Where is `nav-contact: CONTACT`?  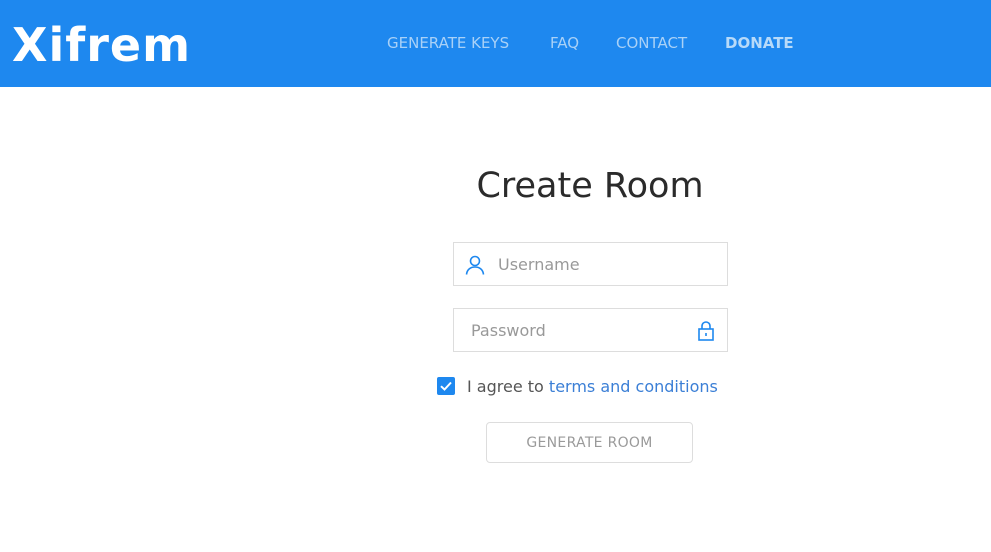 nav-contact: CONTACT is located at coordinates (651, 43).